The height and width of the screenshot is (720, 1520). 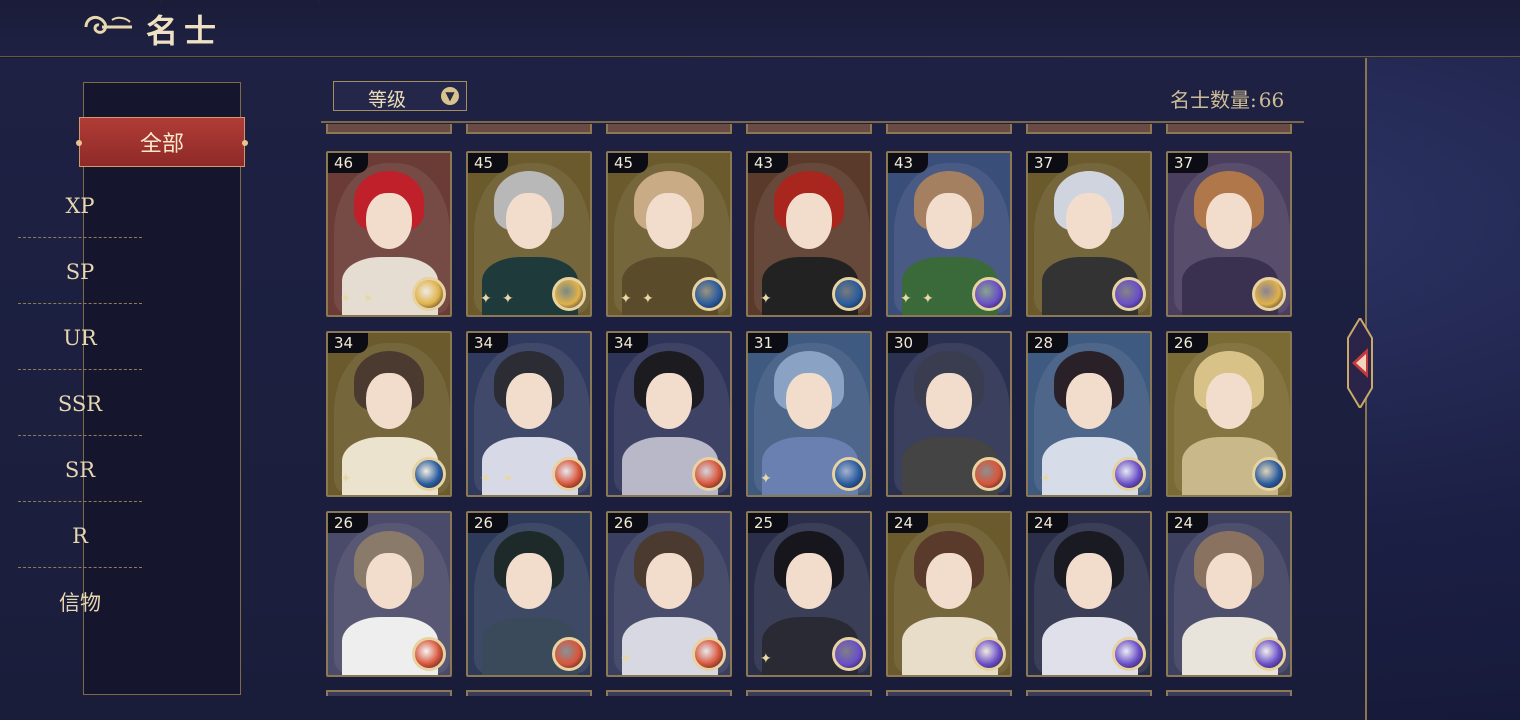 I want to click on character-card: 25 ✦, so click(x=809, y=594).